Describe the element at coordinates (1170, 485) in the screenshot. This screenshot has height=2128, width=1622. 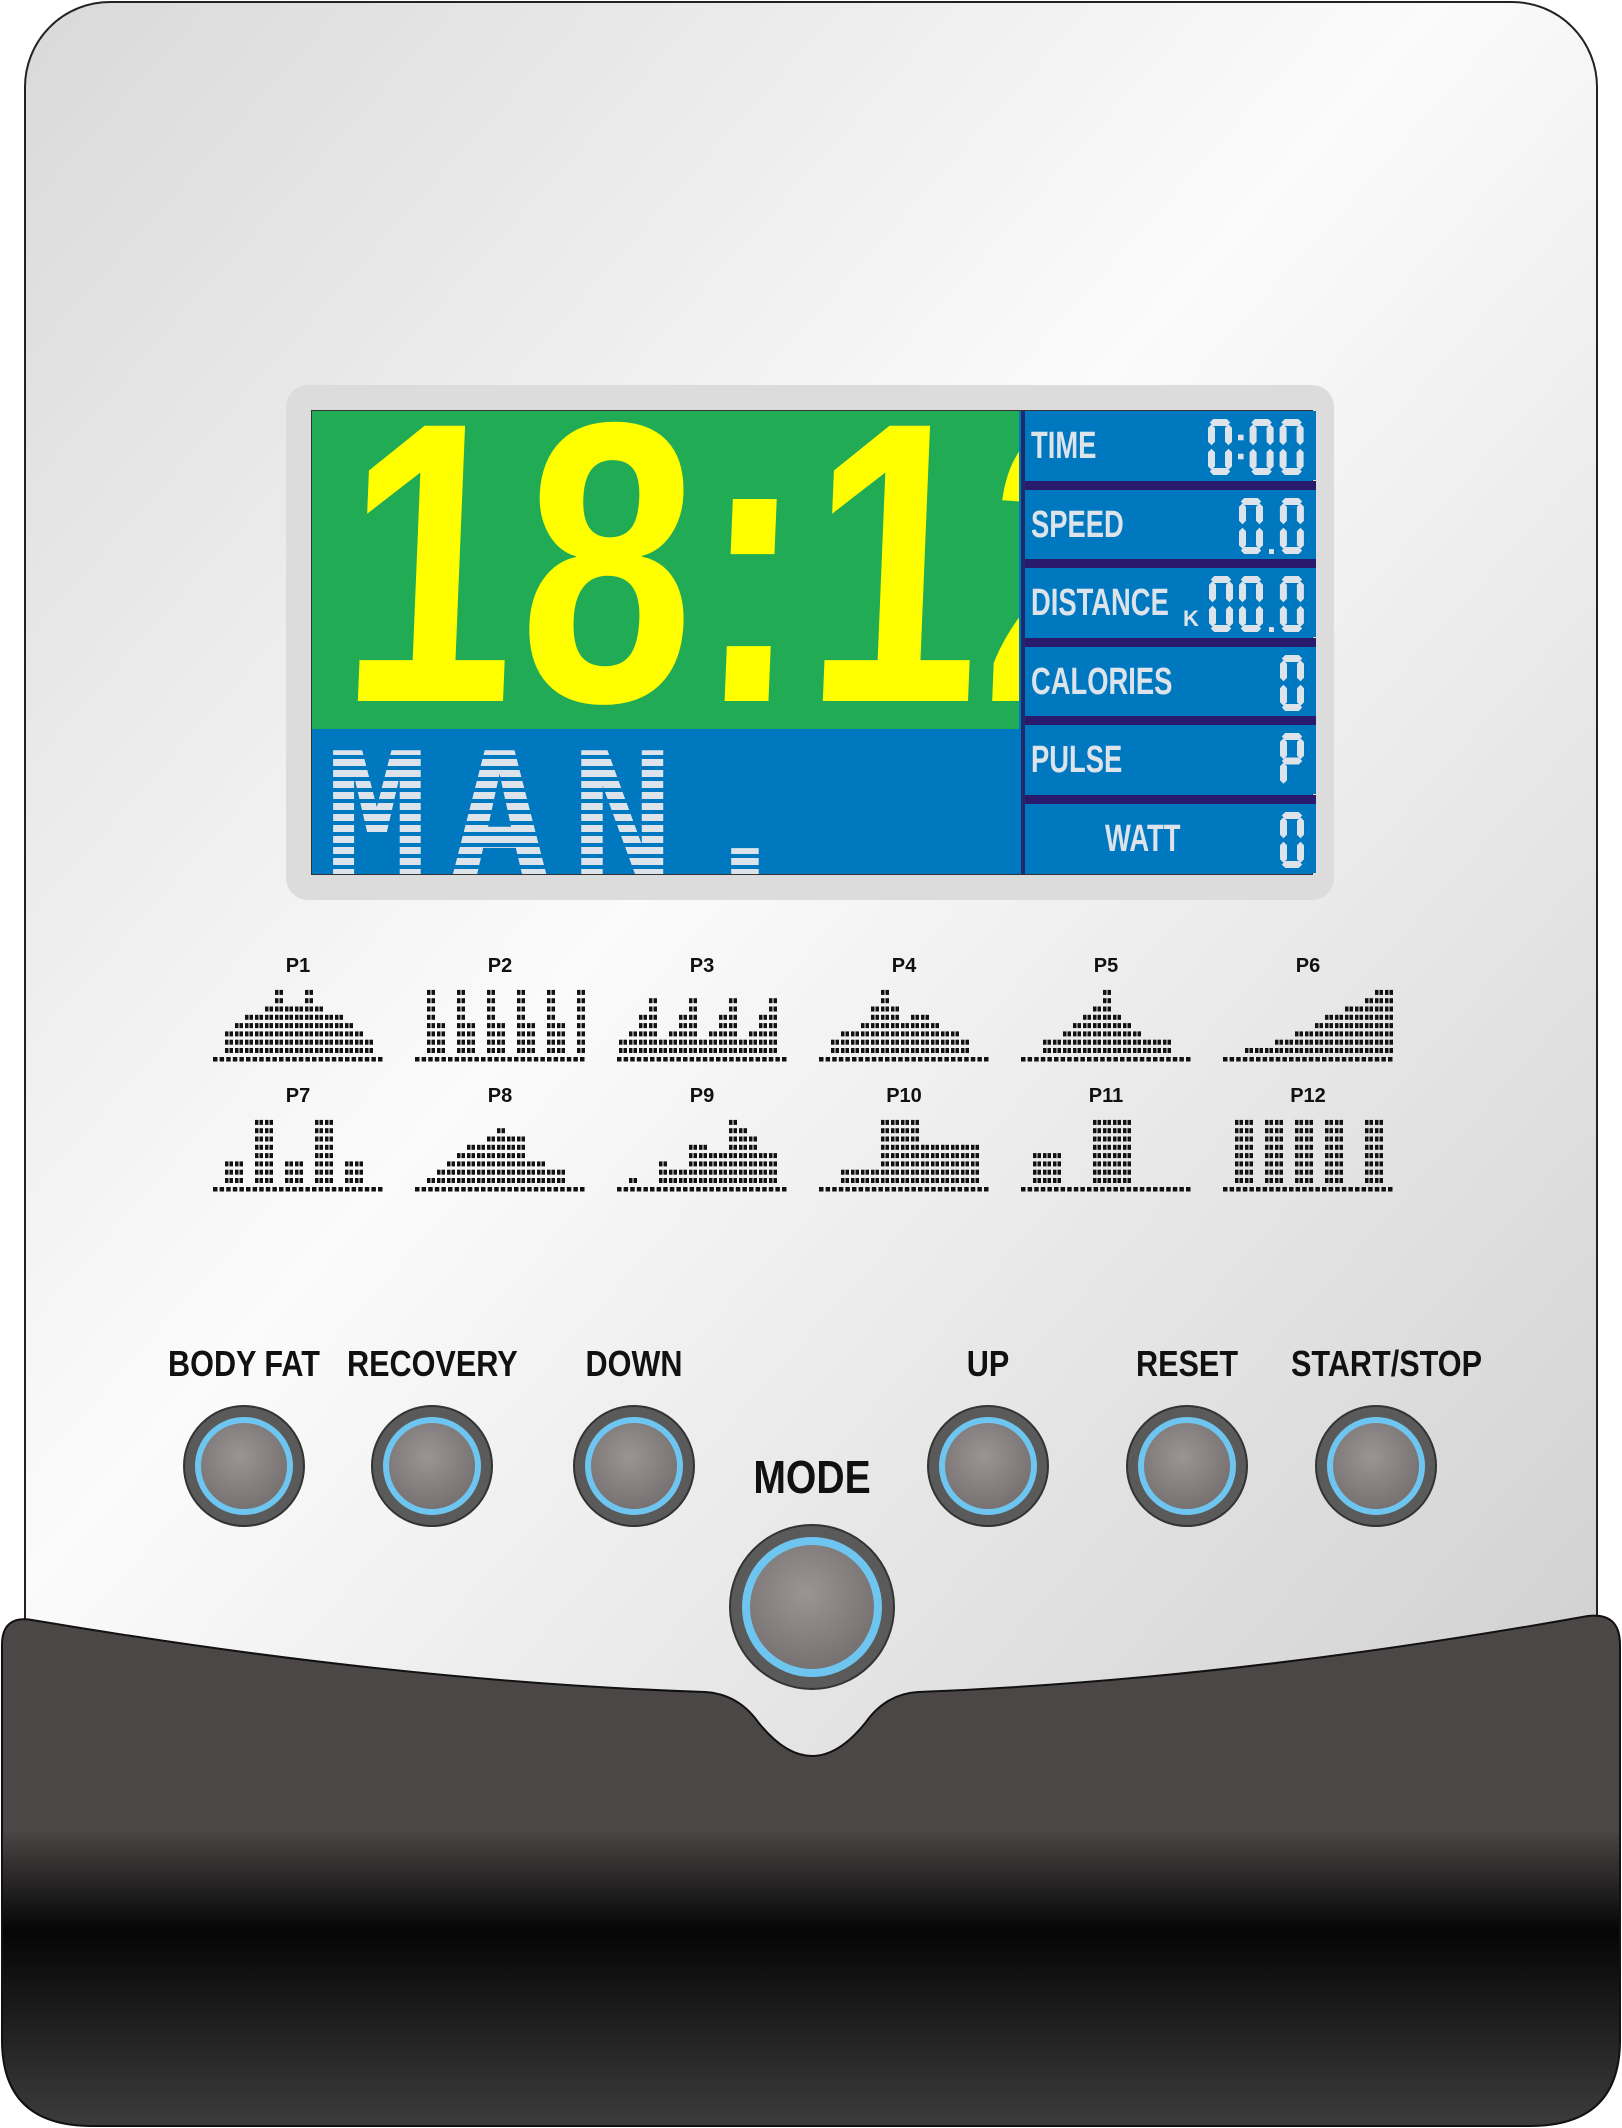
I see `readout-separator` at that location.